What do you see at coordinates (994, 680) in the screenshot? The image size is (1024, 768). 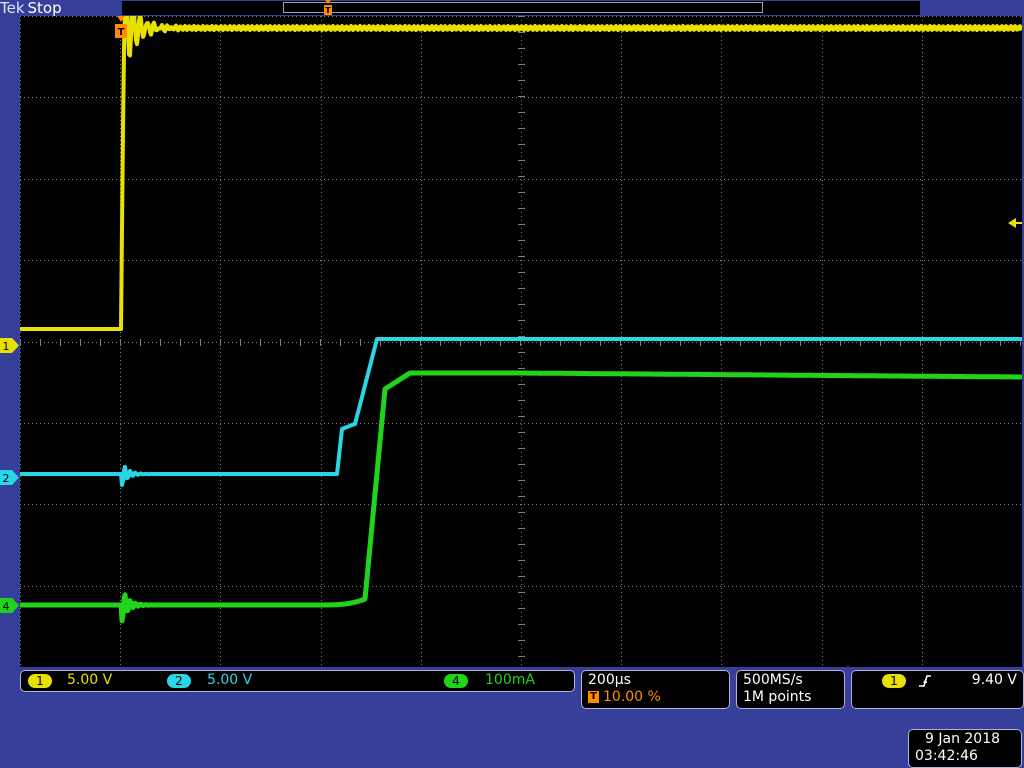 I see `trigger-level: 9.40 V` at bounding box center [994, 680].